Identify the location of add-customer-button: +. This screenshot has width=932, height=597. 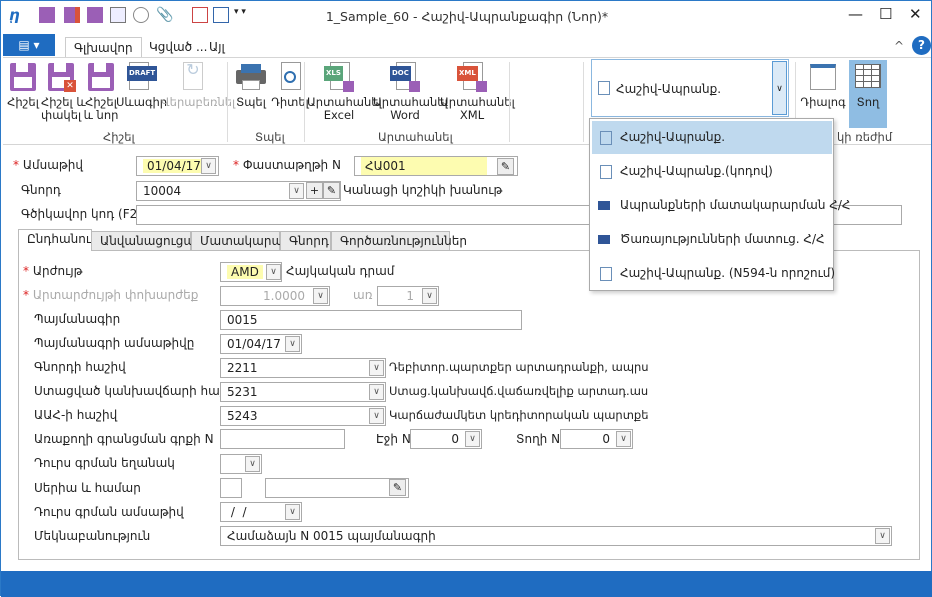
(314, 190).